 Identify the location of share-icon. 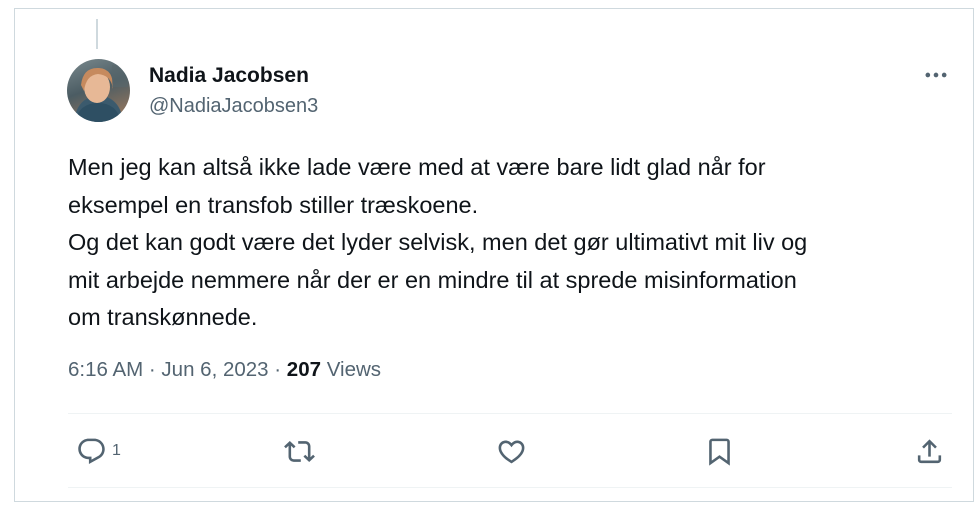
(929, 450).